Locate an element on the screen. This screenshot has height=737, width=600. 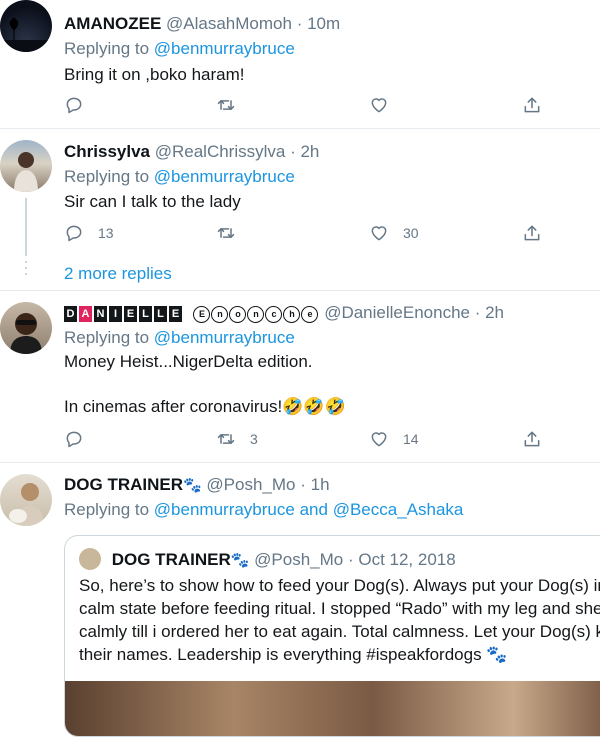
name-letter: c is located at coordinates (274, 314).